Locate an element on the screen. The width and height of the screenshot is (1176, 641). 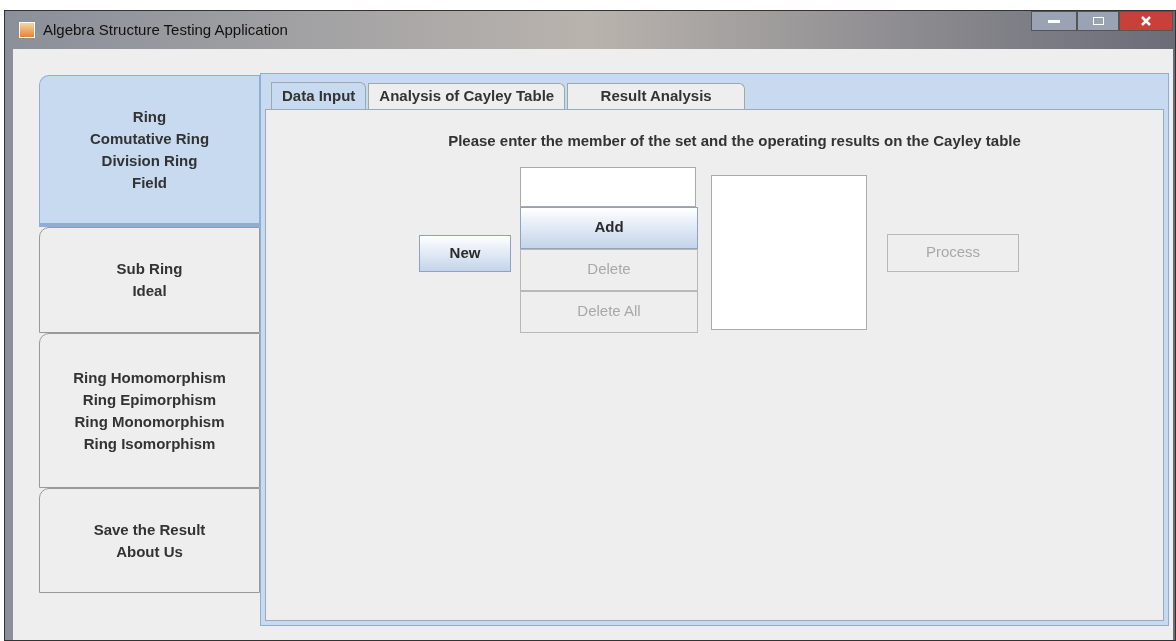
close-button is located at coordinates (1146, 21).